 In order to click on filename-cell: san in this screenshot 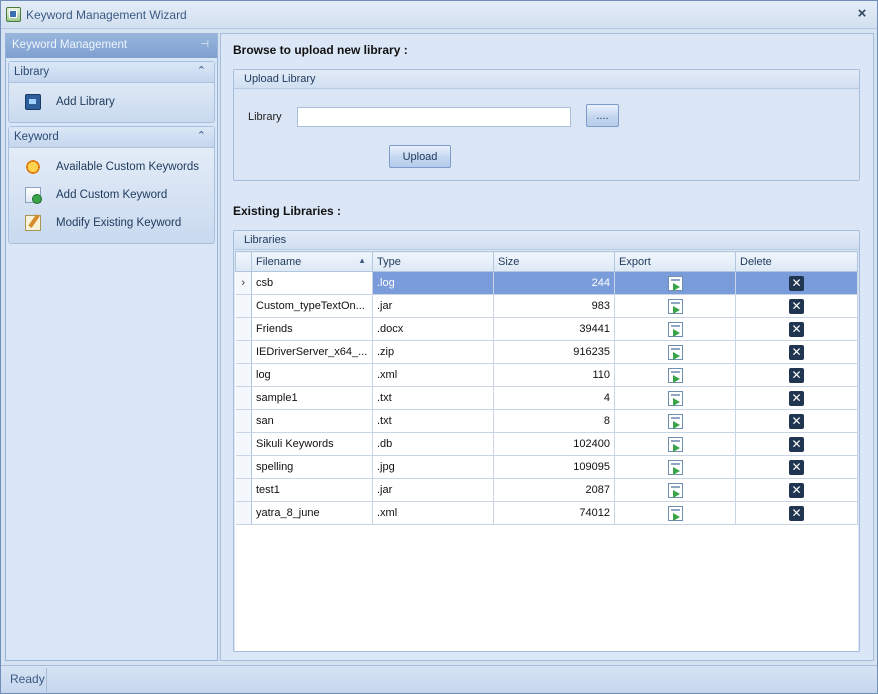, I will do `click(312, 421)`.